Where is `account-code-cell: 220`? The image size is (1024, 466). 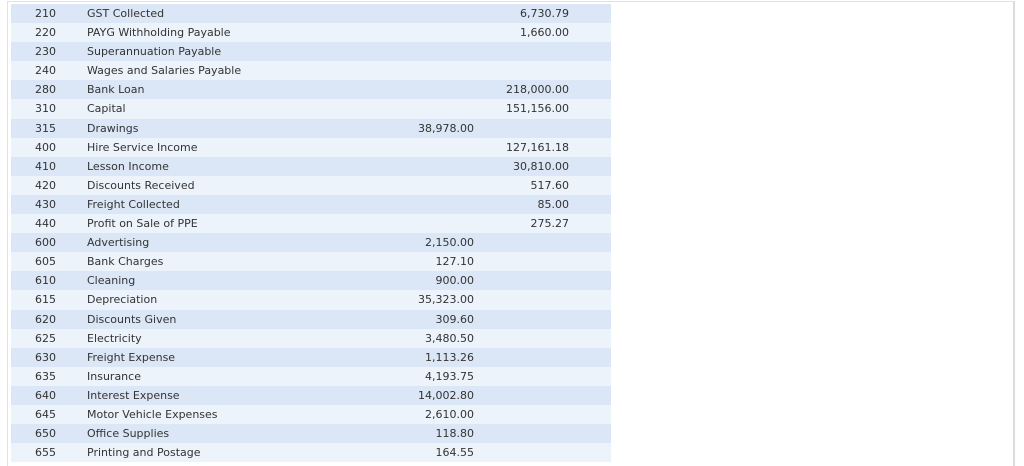
account-code-cell: 220 is located at coordinates (45, 33).